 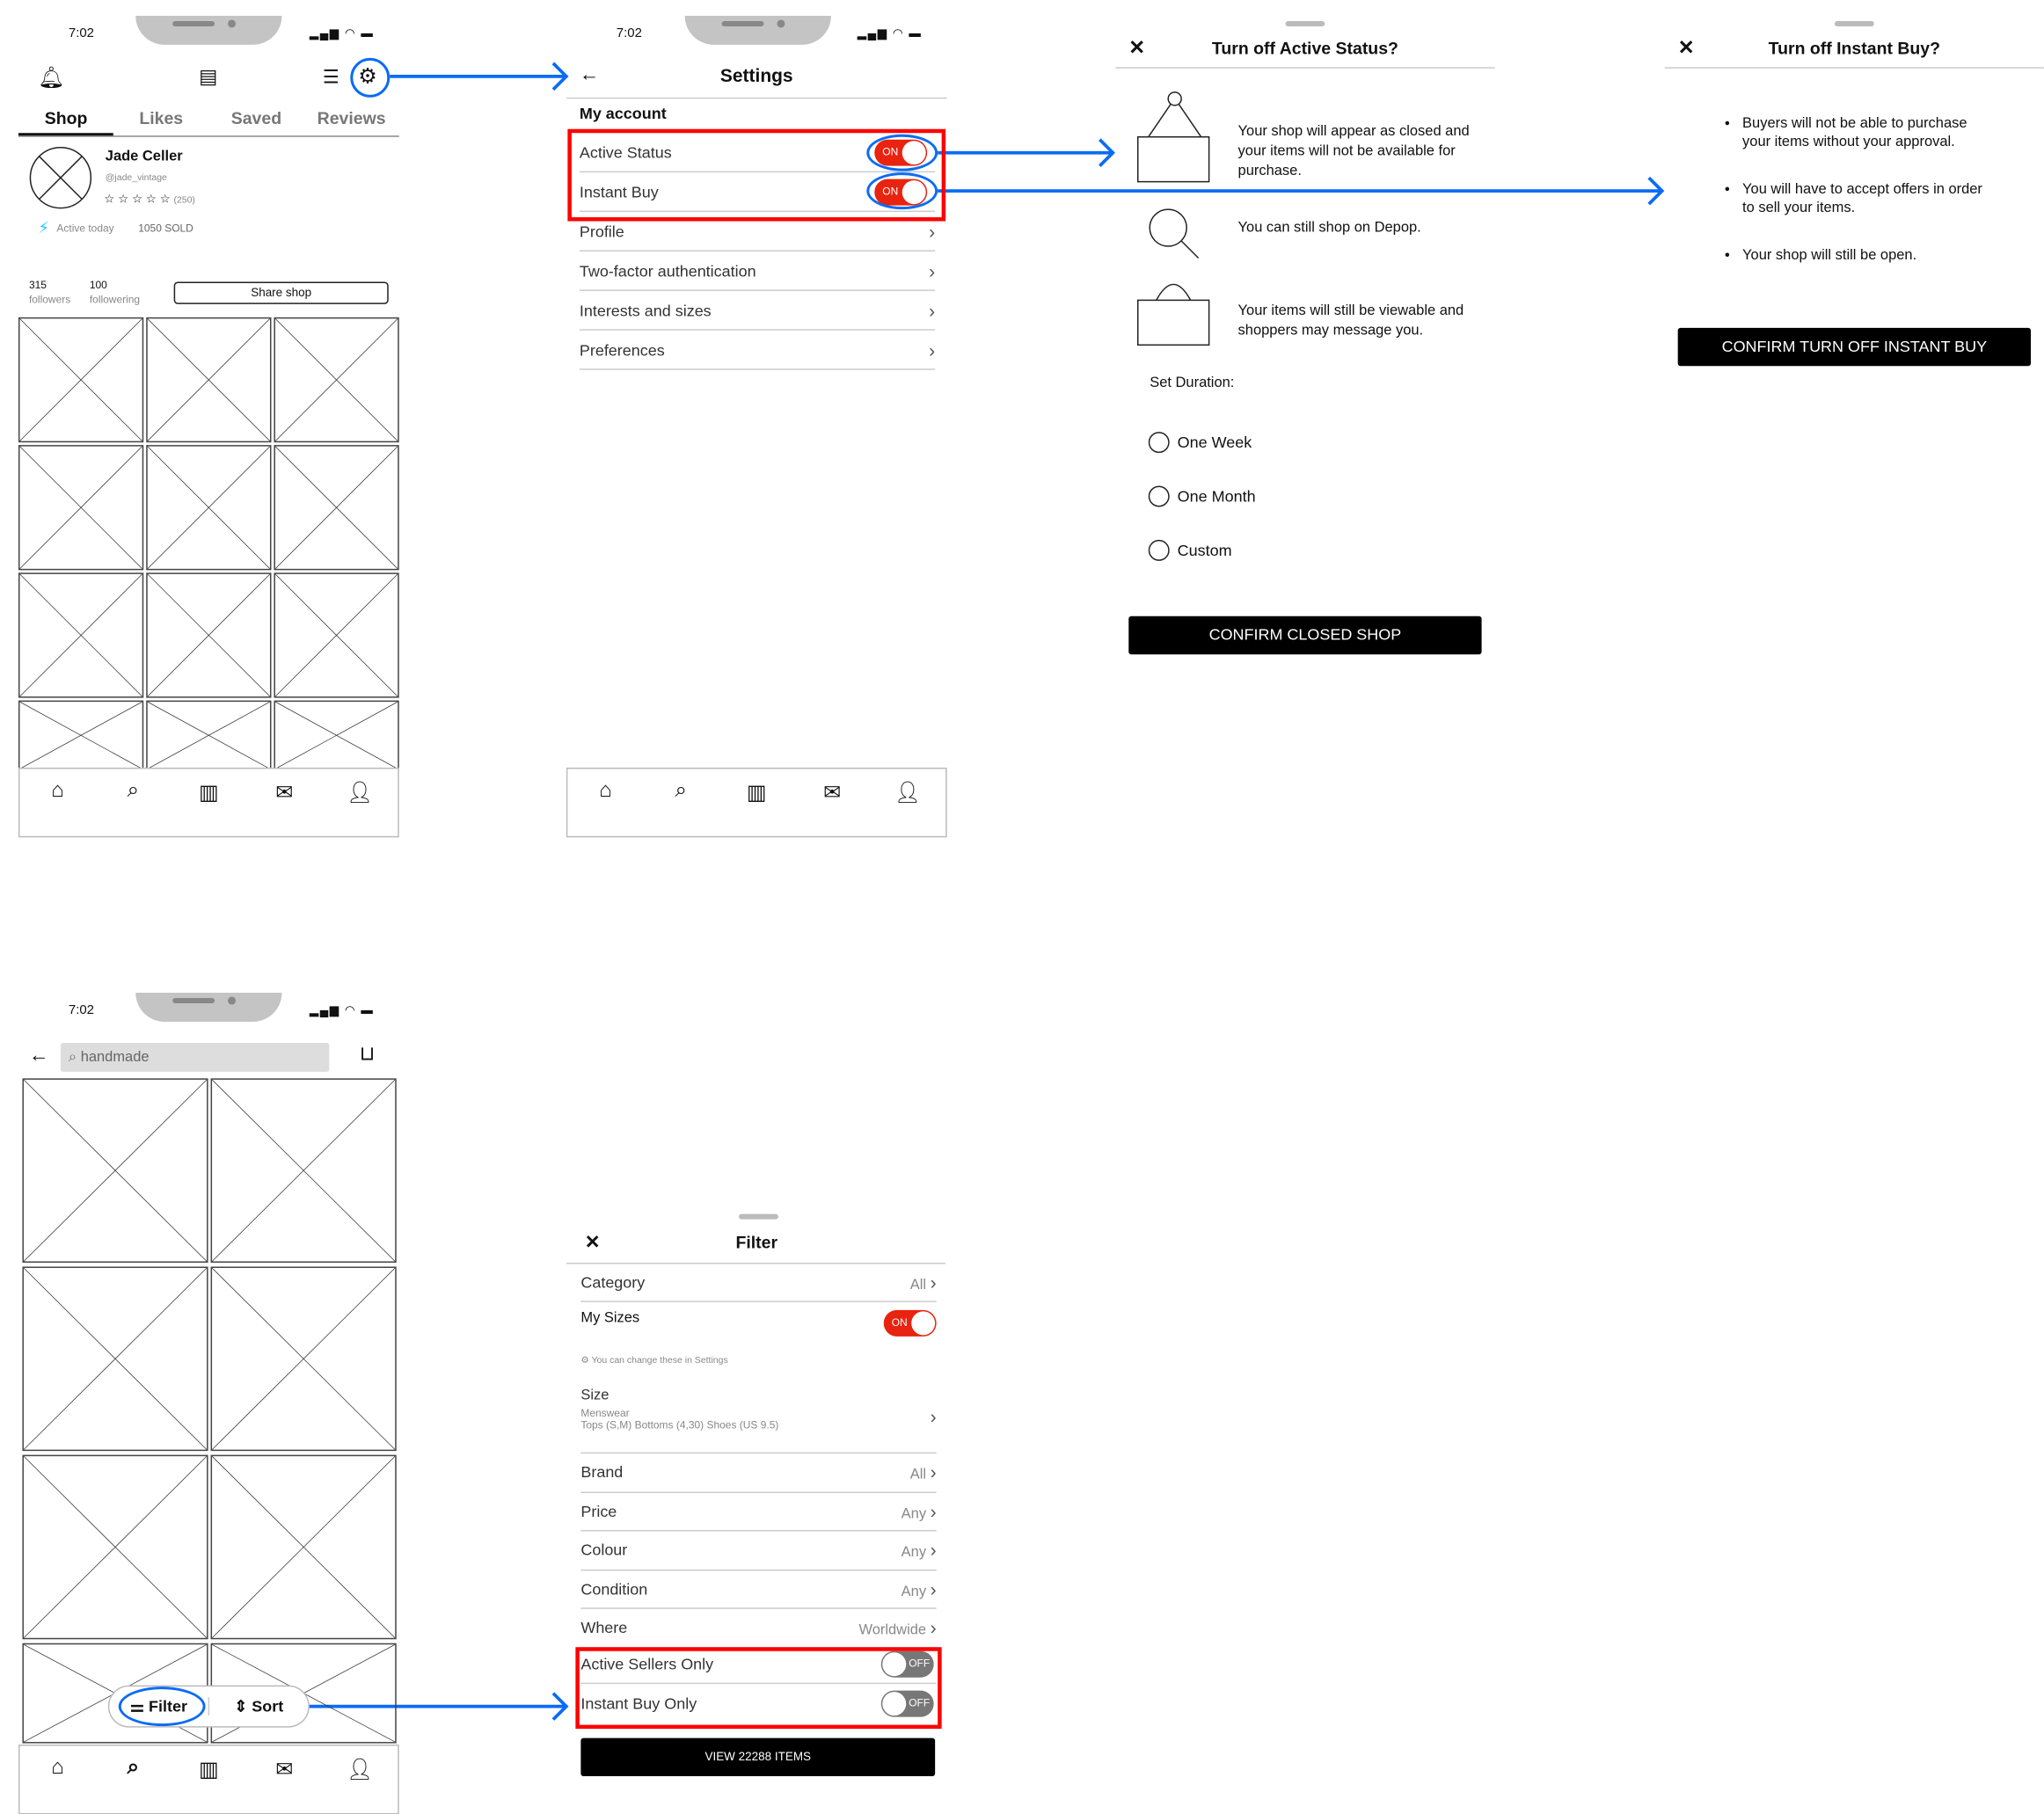 I want to click on tab-likes: Likes, so click(x=161, y=121).